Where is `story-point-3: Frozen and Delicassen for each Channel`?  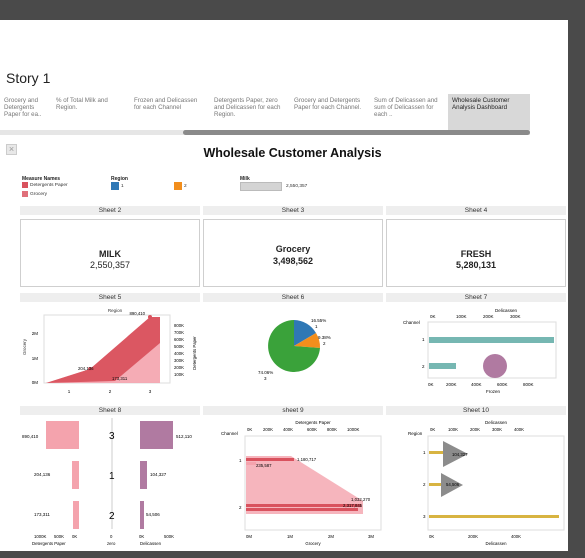 story-point-3: Frozen and Delicassen for each Channel is located at coordinates (170, 112).